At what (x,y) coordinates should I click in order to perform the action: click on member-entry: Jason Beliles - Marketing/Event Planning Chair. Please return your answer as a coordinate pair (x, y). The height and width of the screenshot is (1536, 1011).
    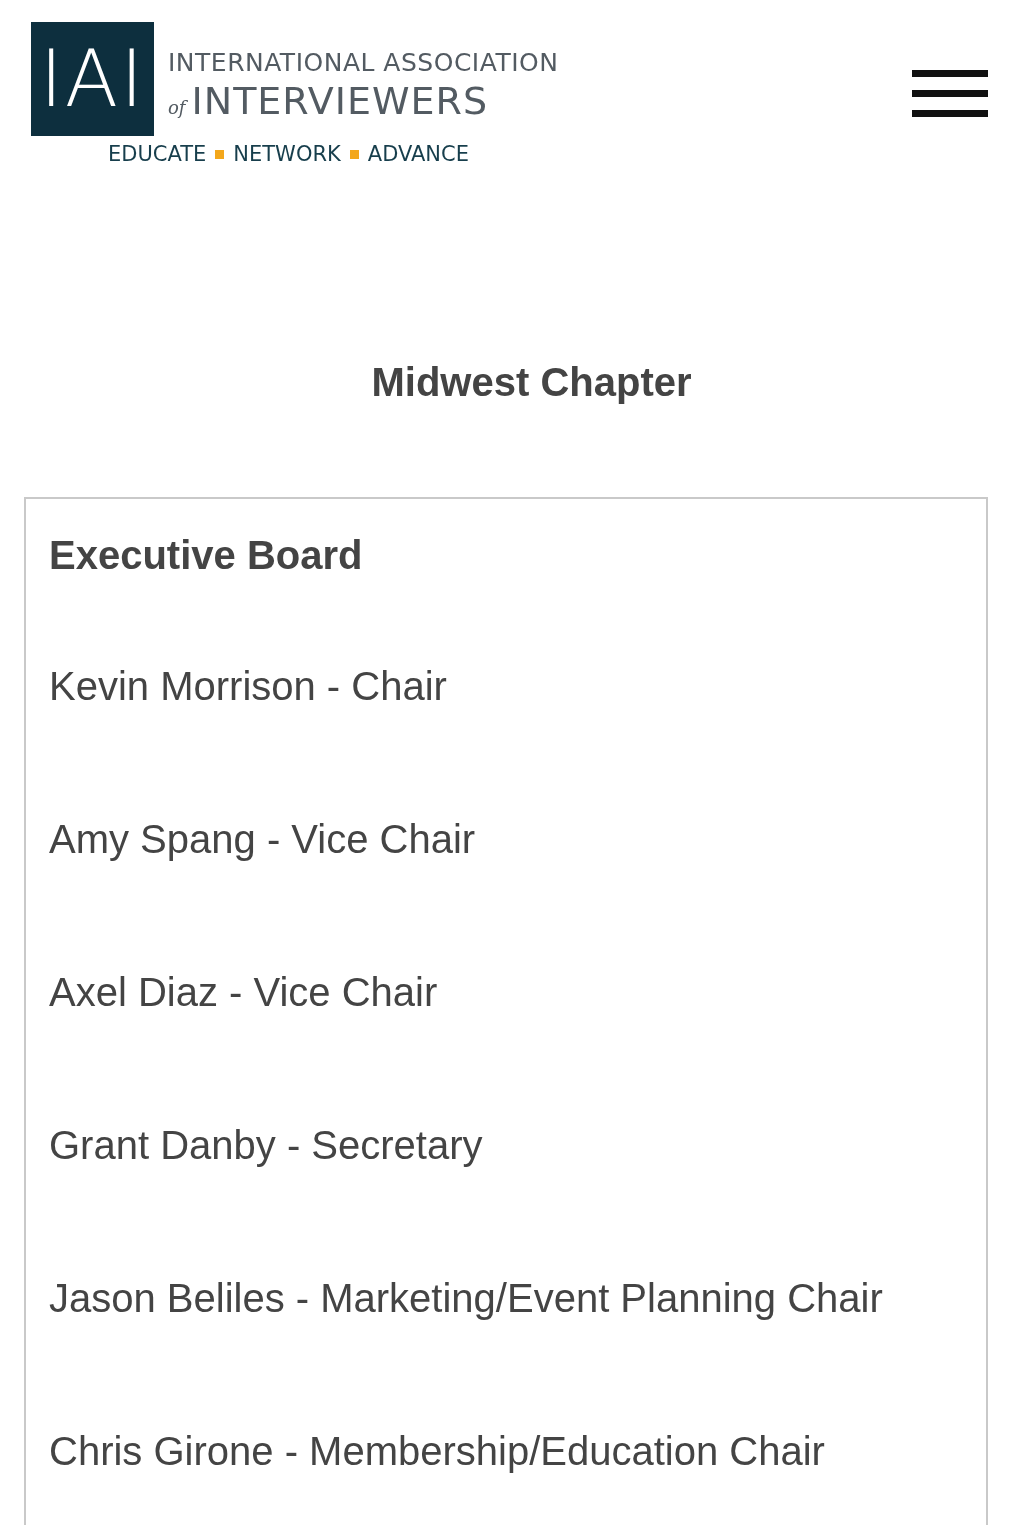
    Looking at the image, I should click on (466, 1298).